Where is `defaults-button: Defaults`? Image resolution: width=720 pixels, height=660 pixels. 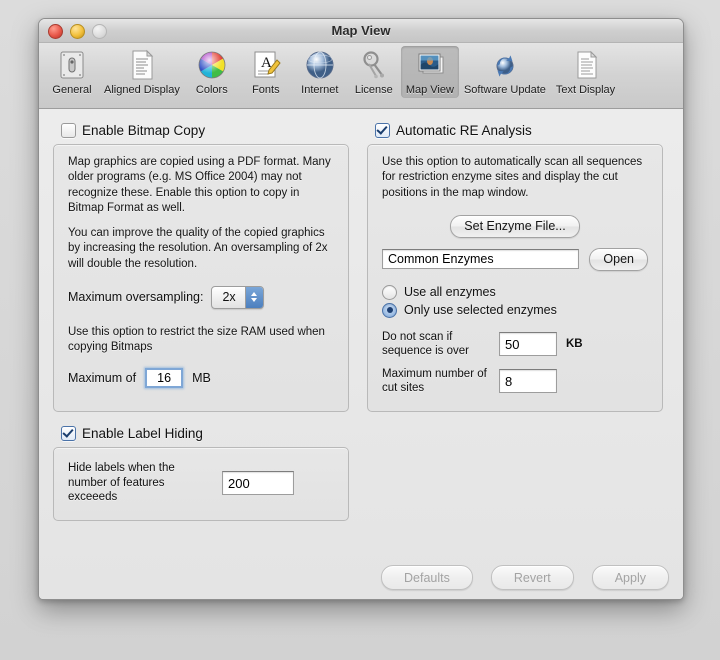 defaults-button: Defaults is located at coordinates (427, 577).